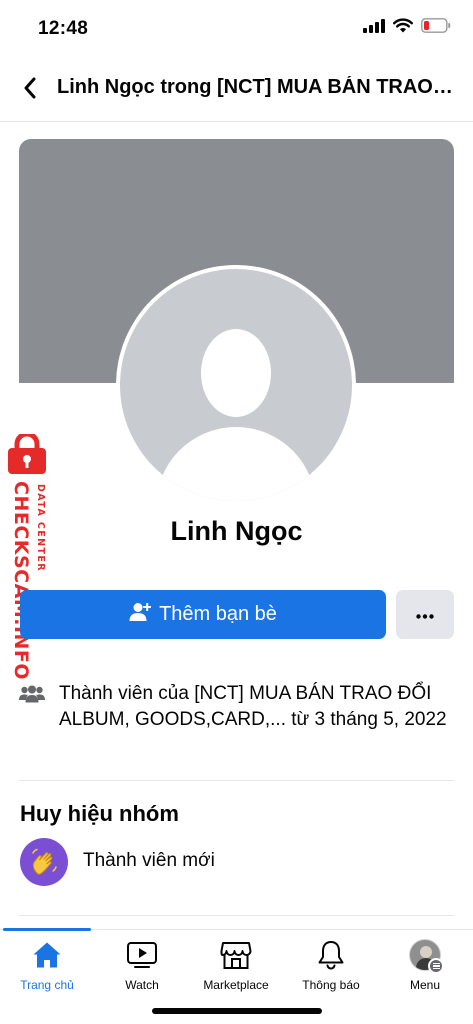  What do you see at coordinates (236, 28) in the screenshot?
I see `status-bar: 12:48` at bounding box center [236, 28].